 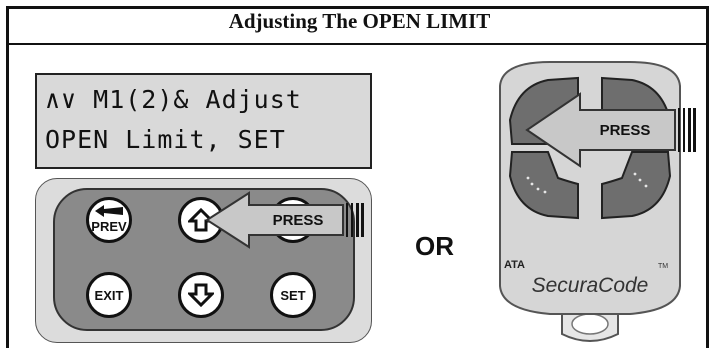 I want to click on or-label: OR, so click(x=434, y=246).